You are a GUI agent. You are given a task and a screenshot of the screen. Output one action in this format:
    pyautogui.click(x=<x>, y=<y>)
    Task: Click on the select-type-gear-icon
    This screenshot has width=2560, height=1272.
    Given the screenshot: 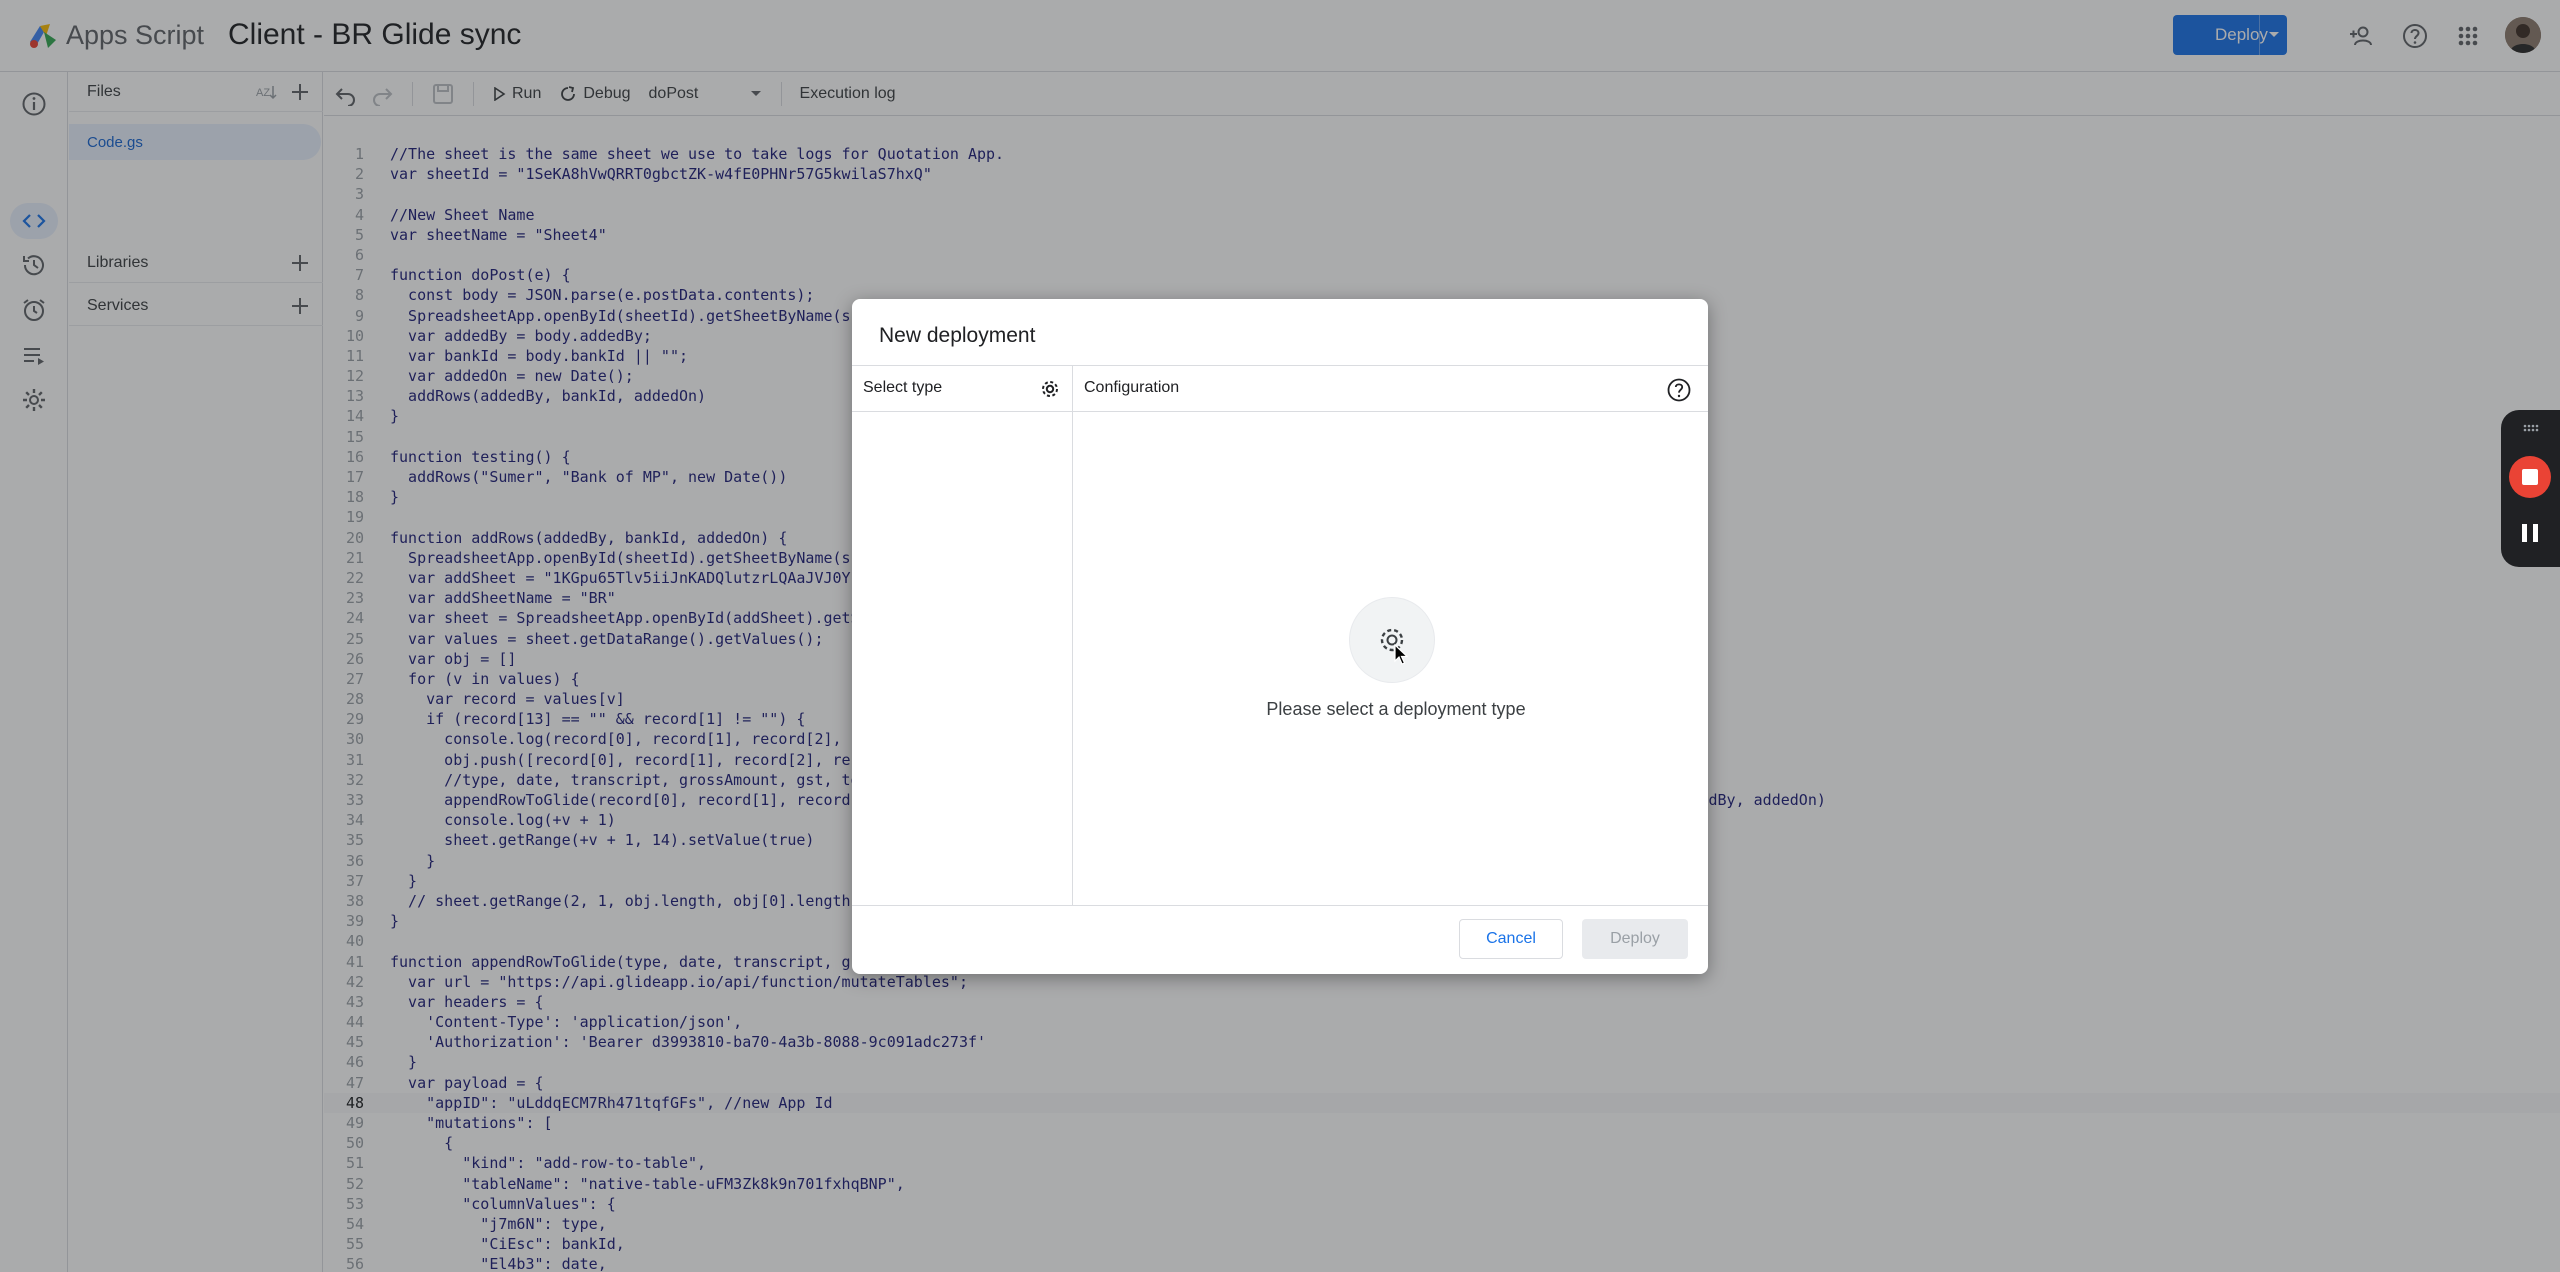 What is the action you would take?
    pyautogui.click(x=1050, y=389)
    